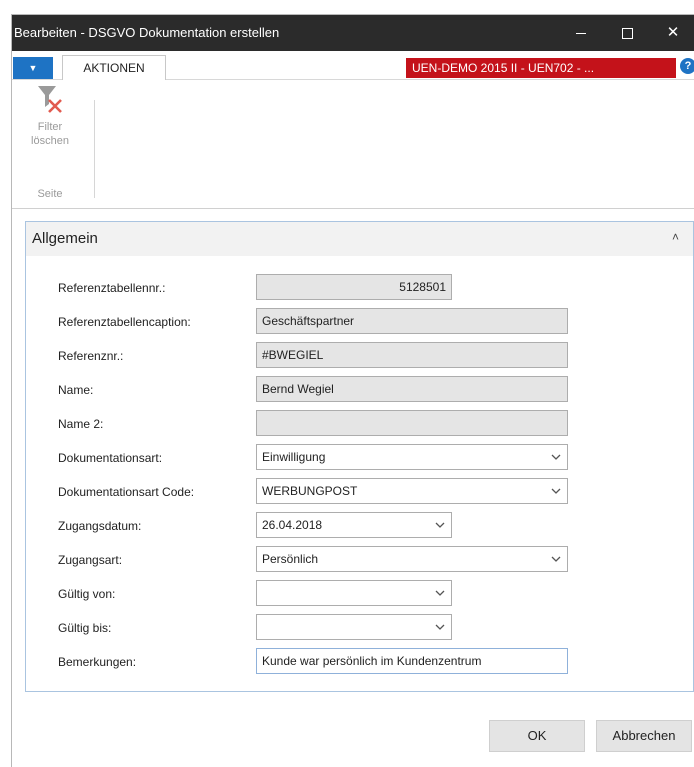  I want to click on field-value: Einwilligung, so click(294, 457).